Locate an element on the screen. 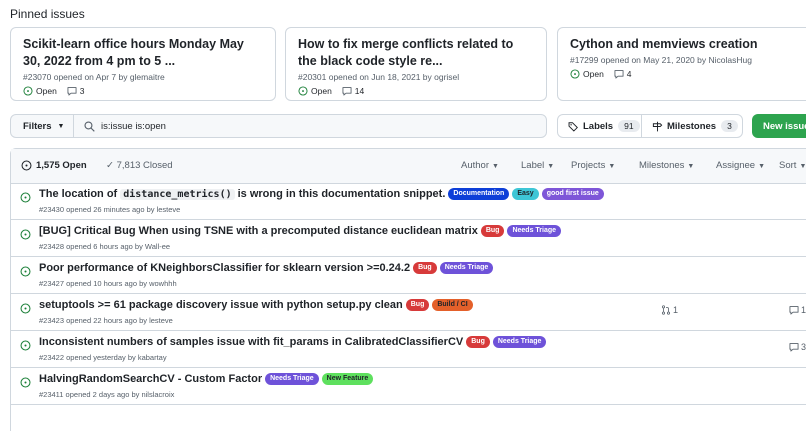 The height and width of the screenshot is (431, 806). comment-count: 3 is located at coordinates (76, 91).